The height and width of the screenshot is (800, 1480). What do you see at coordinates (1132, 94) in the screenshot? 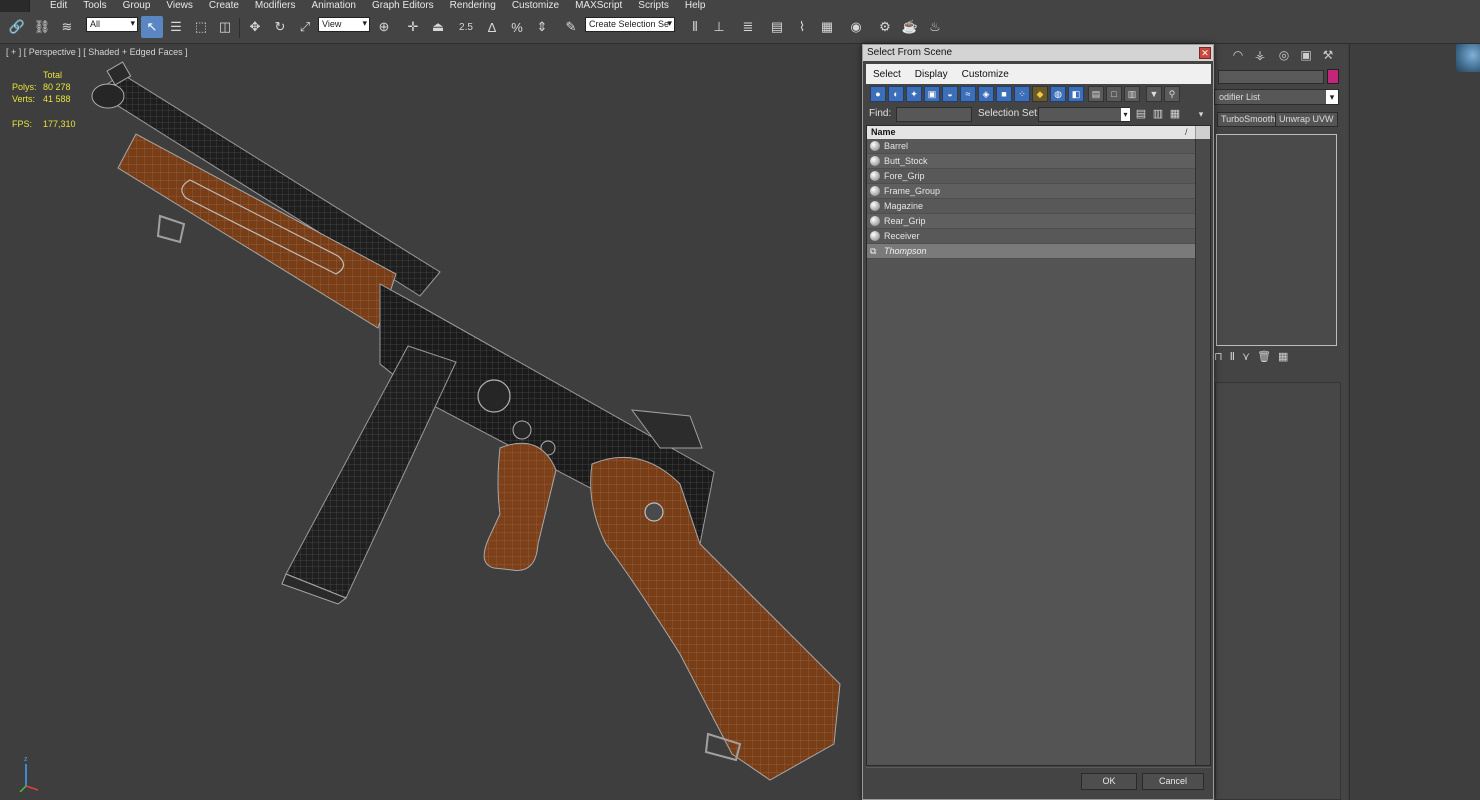
I see `select-invert-icon: ▥` at bounding box center [1132, 94].